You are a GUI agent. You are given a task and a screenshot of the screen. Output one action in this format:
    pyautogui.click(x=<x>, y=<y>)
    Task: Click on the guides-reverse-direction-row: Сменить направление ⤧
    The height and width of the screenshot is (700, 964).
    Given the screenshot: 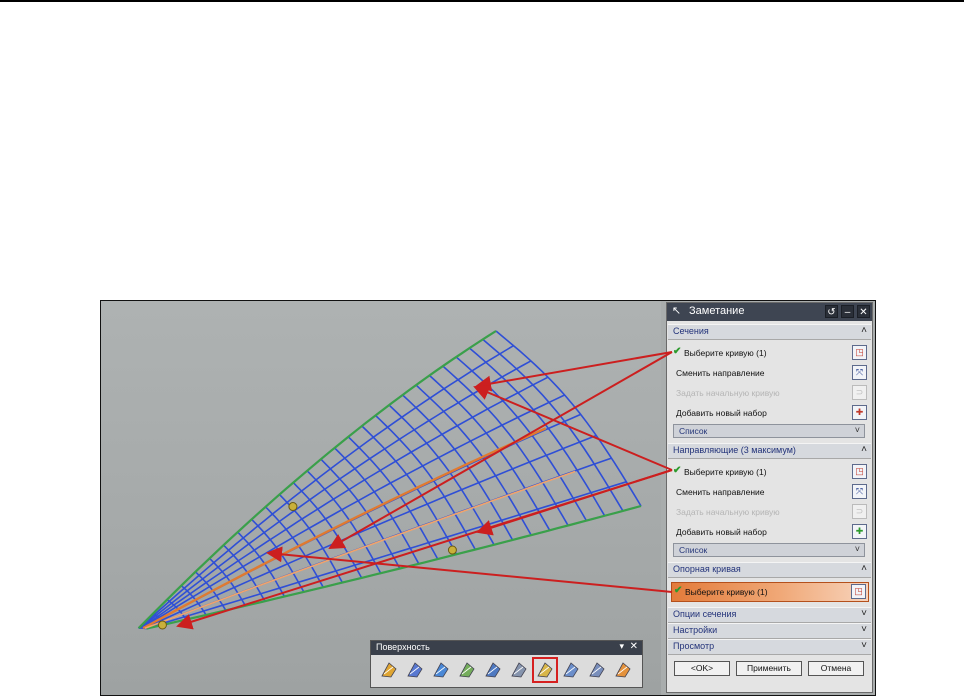 What is the action you would take?
    pyautogui.click(x=770, y=492)
    